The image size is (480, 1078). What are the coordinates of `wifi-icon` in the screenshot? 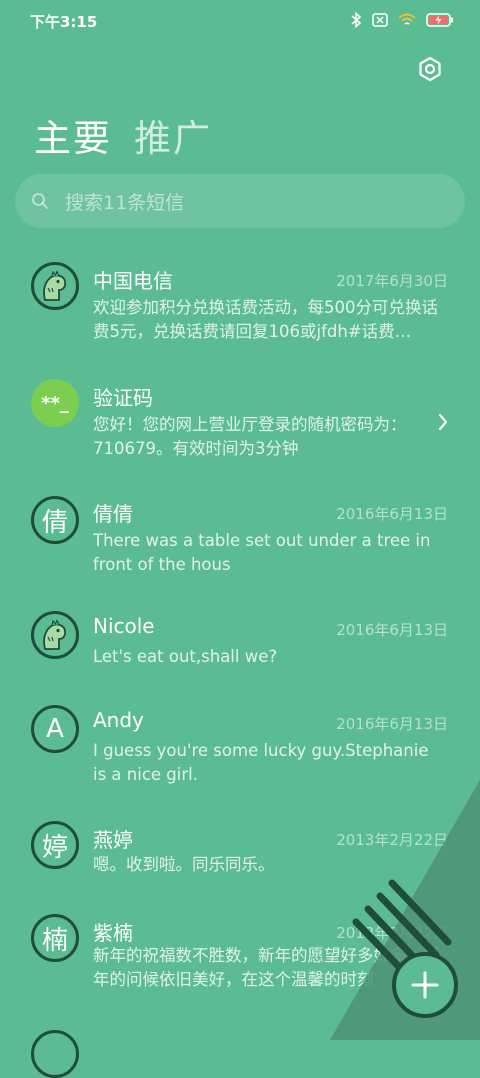 It's located at (407, 19).